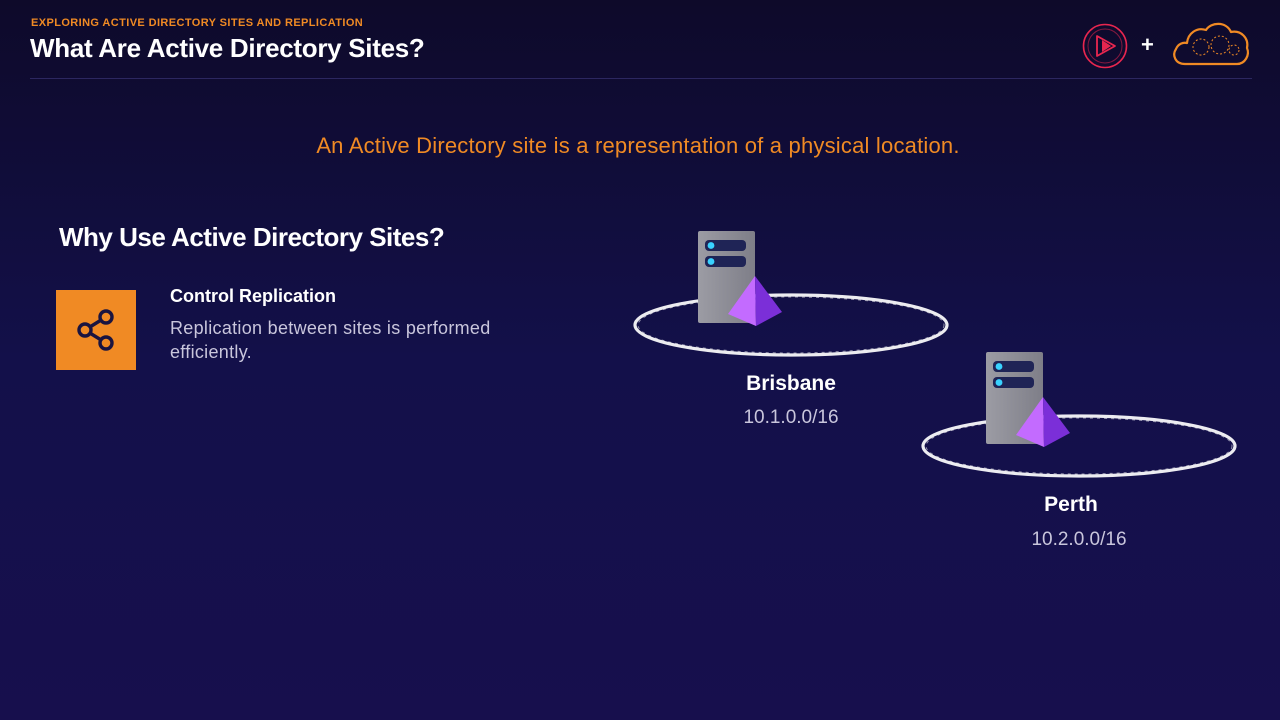  What do you see at coordinates (791, 383) in the screenshot?
I see `site-name: Brisbane` at bounding box center [791, 383].